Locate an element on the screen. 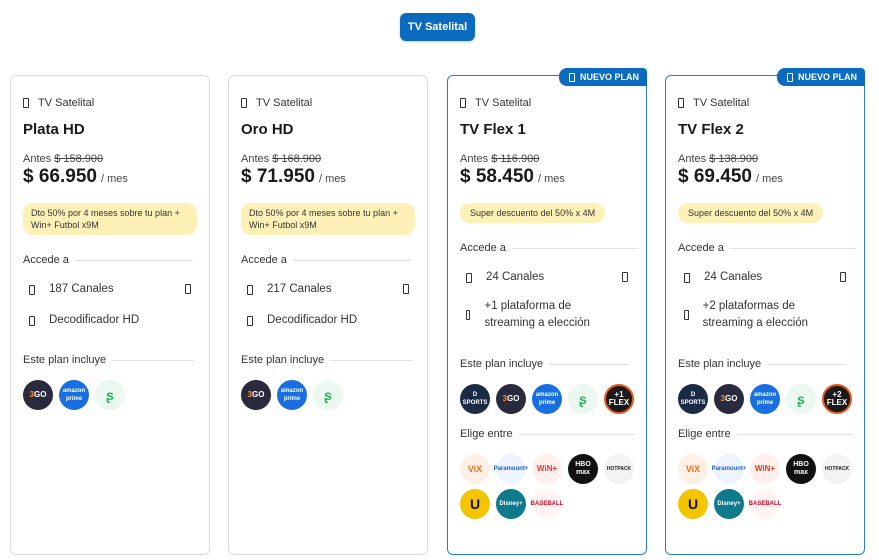  flex-2-icon: +2 FLEX is located at coordinates (837, 399).